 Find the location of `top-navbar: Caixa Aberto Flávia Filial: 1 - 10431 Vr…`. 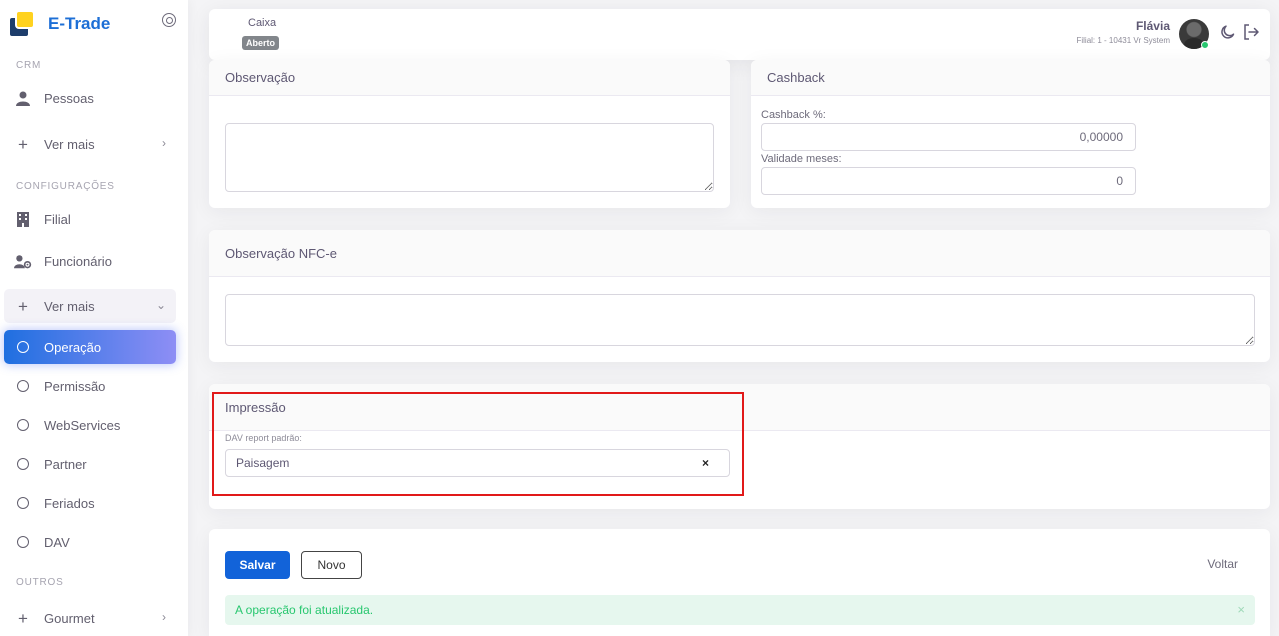

top-navbar: Caixa Aberto Flávia Filial: 1 - 10431 Vr… is located at coordinates (739, 34).